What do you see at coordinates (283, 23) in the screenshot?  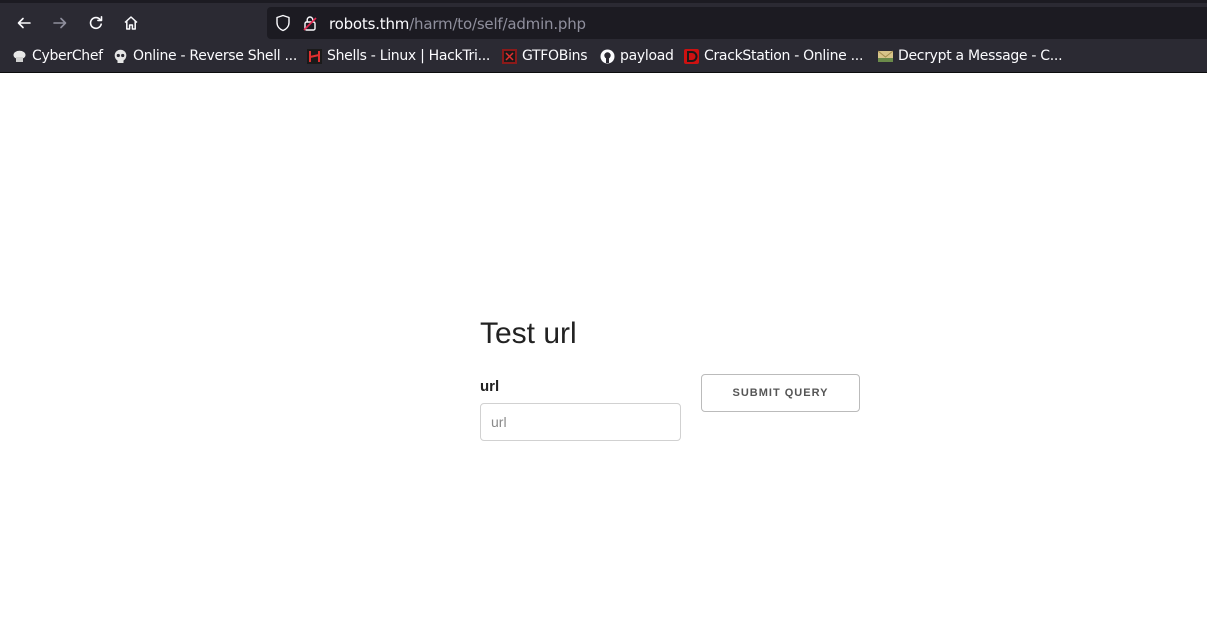 I see `tracking-protection-shield-icon` at bounding box center [283, 23].